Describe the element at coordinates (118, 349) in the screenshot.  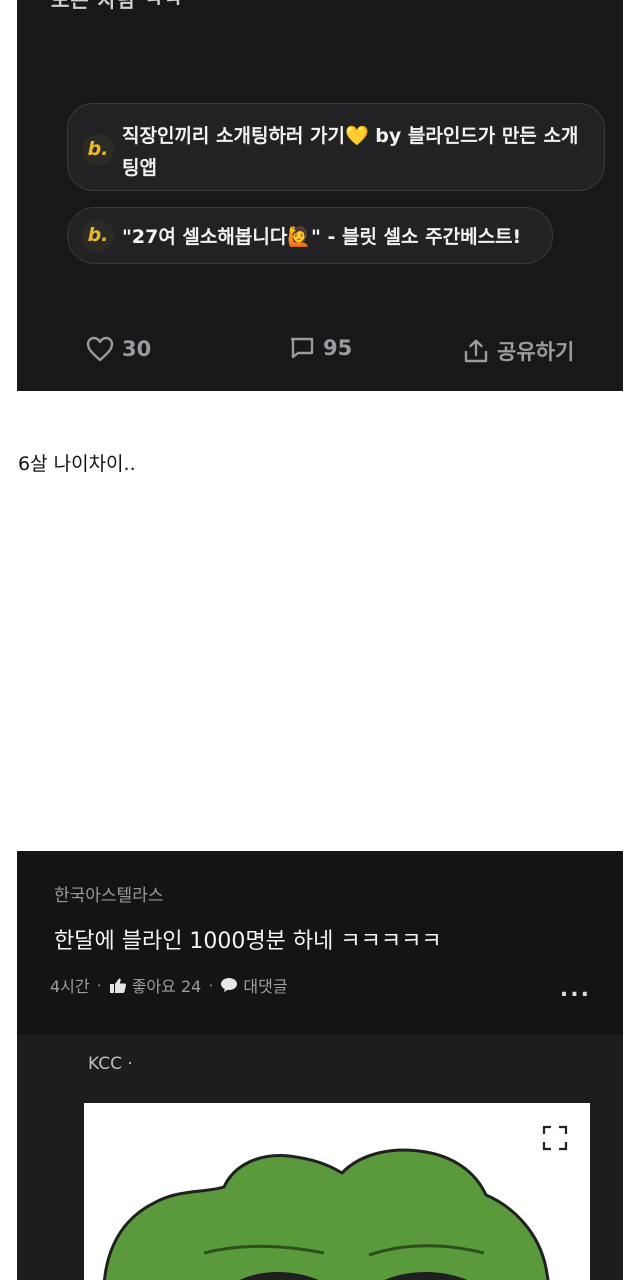
I see `like-button: 30` at that location.